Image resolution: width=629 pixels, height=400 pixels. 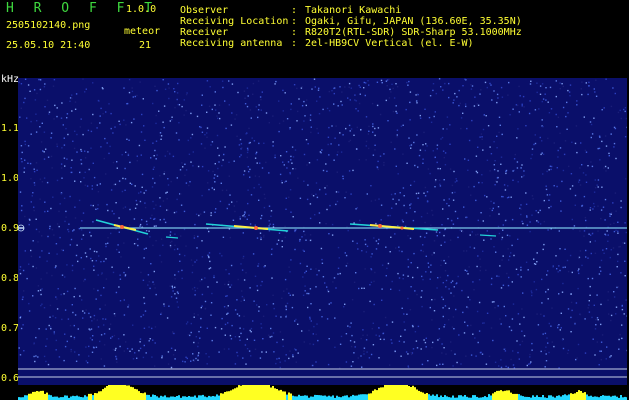 I want to click on info-key: Receiving Location, so click(x=234, y=21).